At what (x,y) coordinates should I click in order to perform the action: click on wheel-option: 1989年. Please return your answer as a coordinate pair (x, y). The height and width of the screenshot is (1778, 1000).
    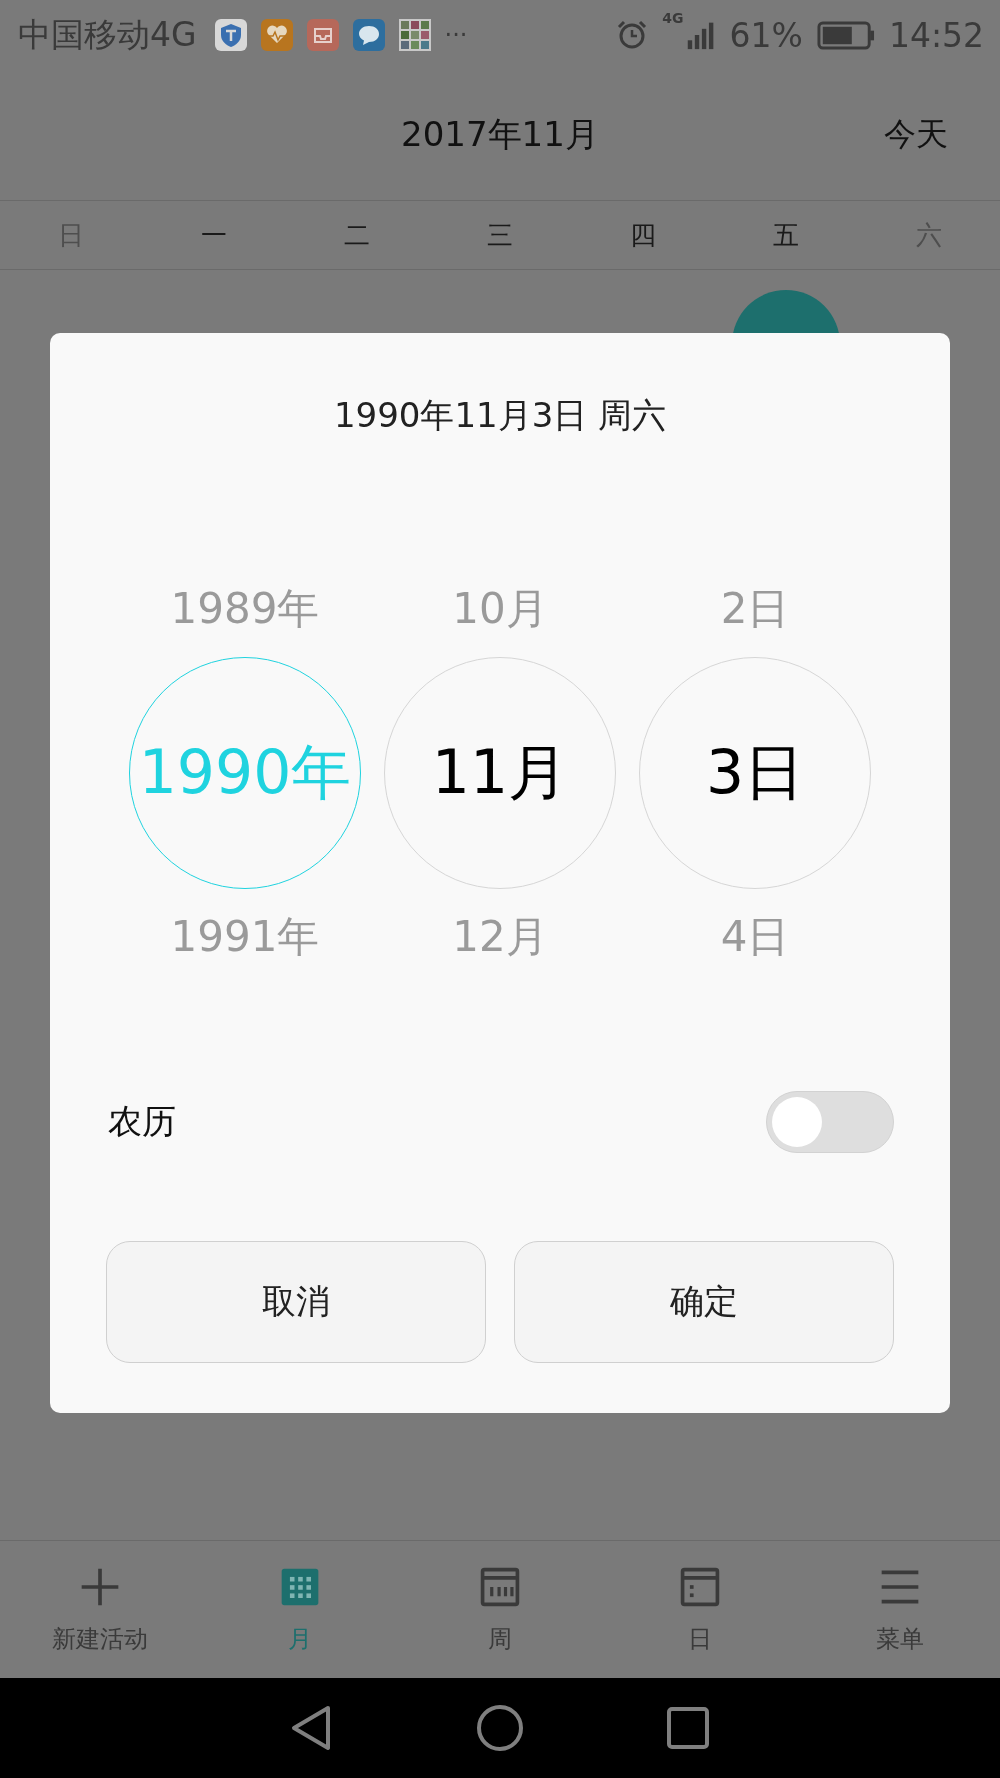
    Looking at the image, I should click on (245, 609).